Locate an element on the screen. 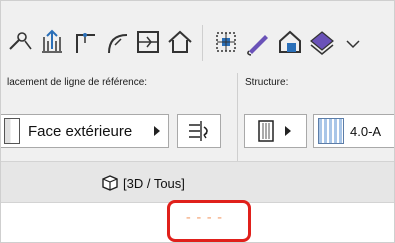 The width and height of the screenshot is (395, 243). composite-dropdown: 4.0-A is located at coordinates (353, 131).